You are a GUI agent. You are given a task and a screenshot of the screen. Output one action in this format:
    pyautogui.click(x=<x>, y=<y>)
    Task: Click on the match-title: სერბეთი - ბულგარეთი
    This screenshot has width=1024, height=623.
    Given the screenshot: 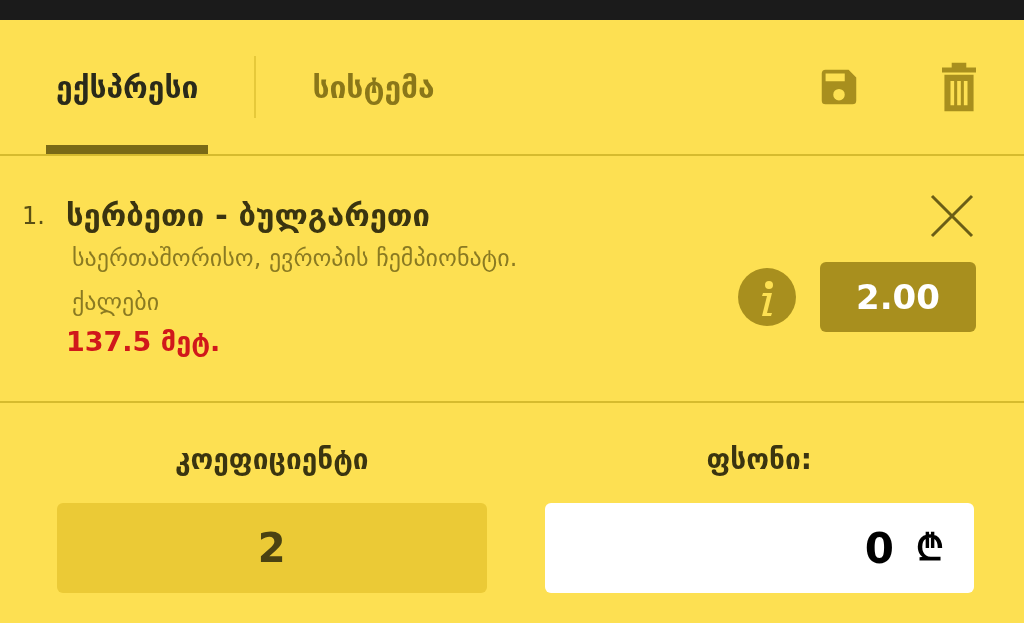 What is the action you would take?
    pyautogui.click(x=248, y=215)
    